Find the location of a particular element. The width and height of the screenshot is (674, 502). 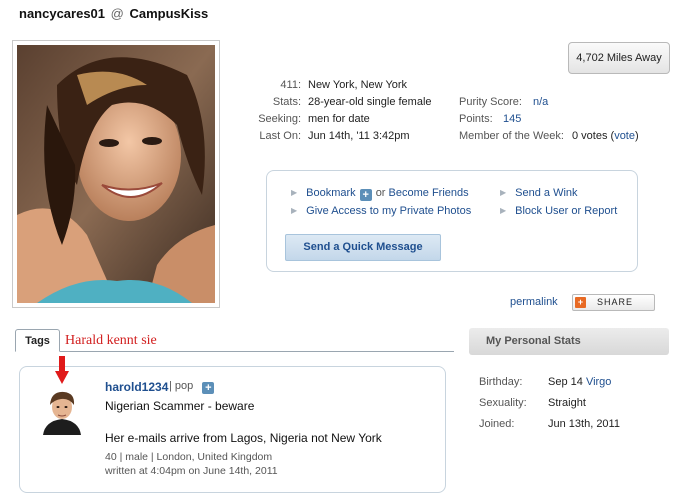

birthday-value: Sep 14 Virgo is located at coordinates (579, 382).